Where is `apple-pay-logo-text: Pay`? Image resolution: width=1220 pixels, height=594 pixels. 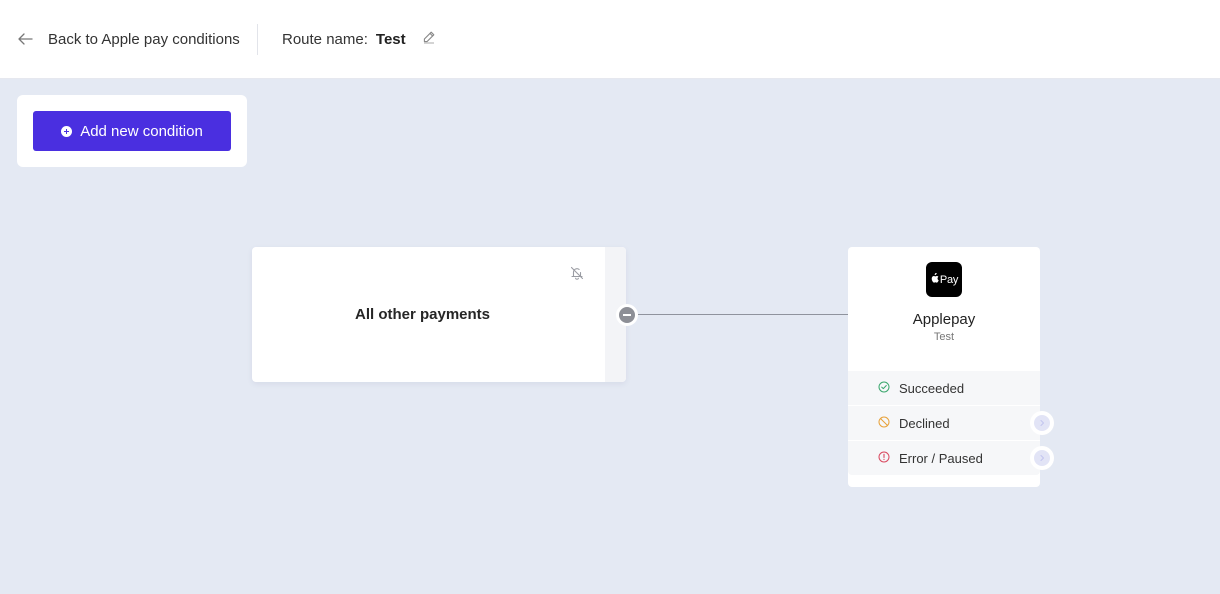 apple-pay-logo-text: Pay is located at coordinates (949, 279).